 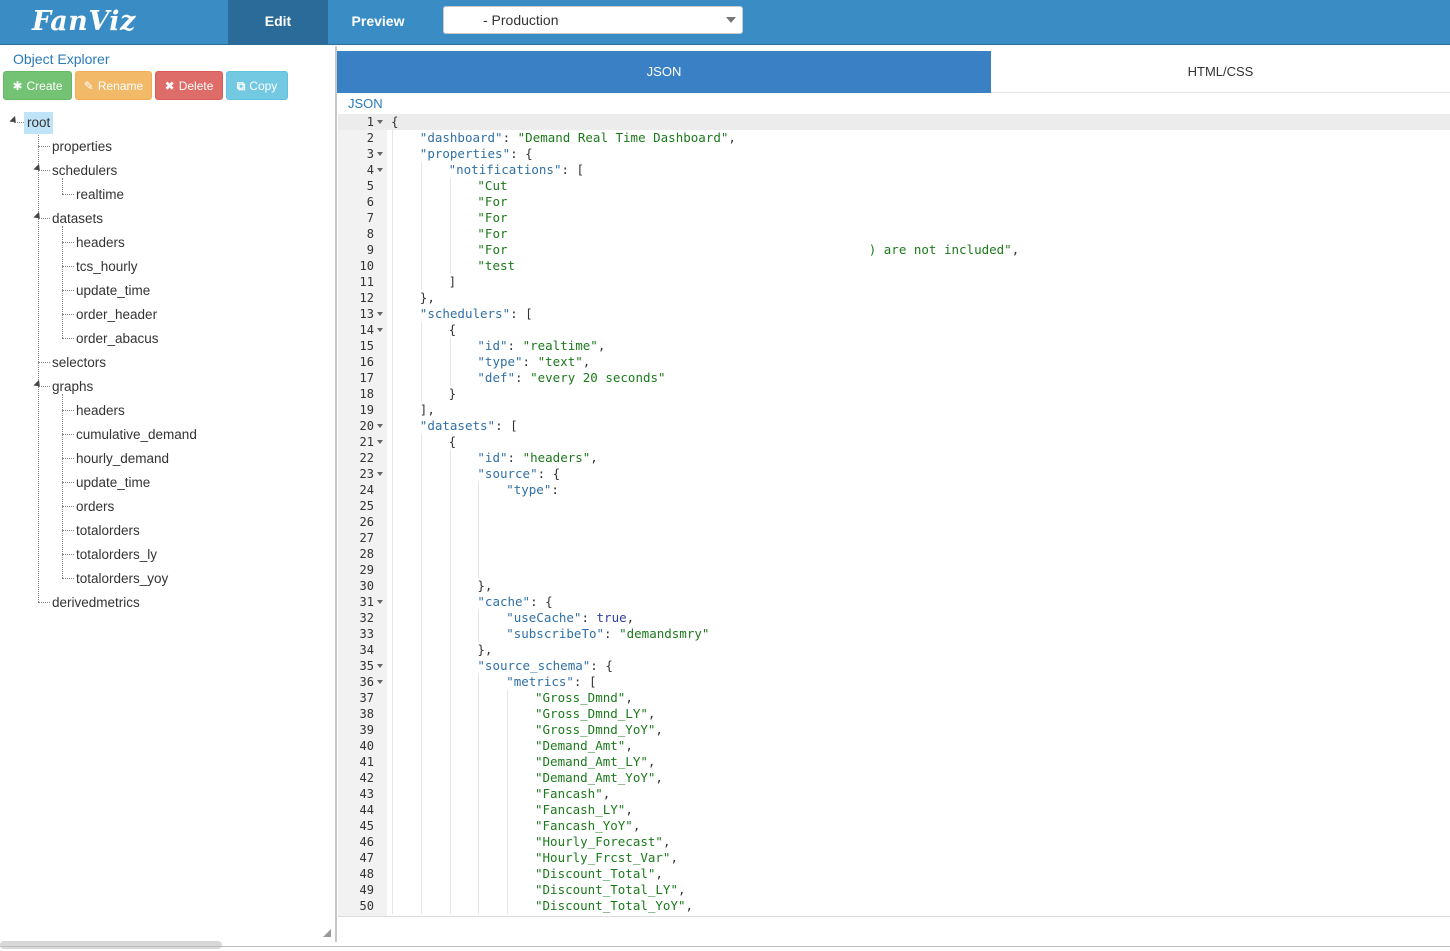 I want to click on tab-json: JSON, so click(x=664, y=72).